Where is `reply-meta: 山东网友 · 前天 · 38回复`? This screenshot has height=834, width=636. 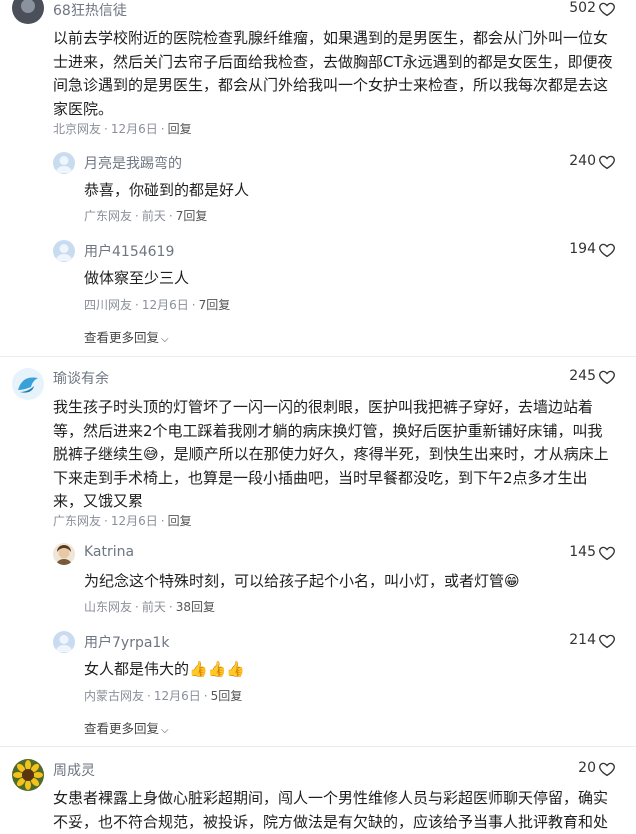 reply-meta: 山东网友 · 前天 · 38回复 is located at coordinates (149, 607).